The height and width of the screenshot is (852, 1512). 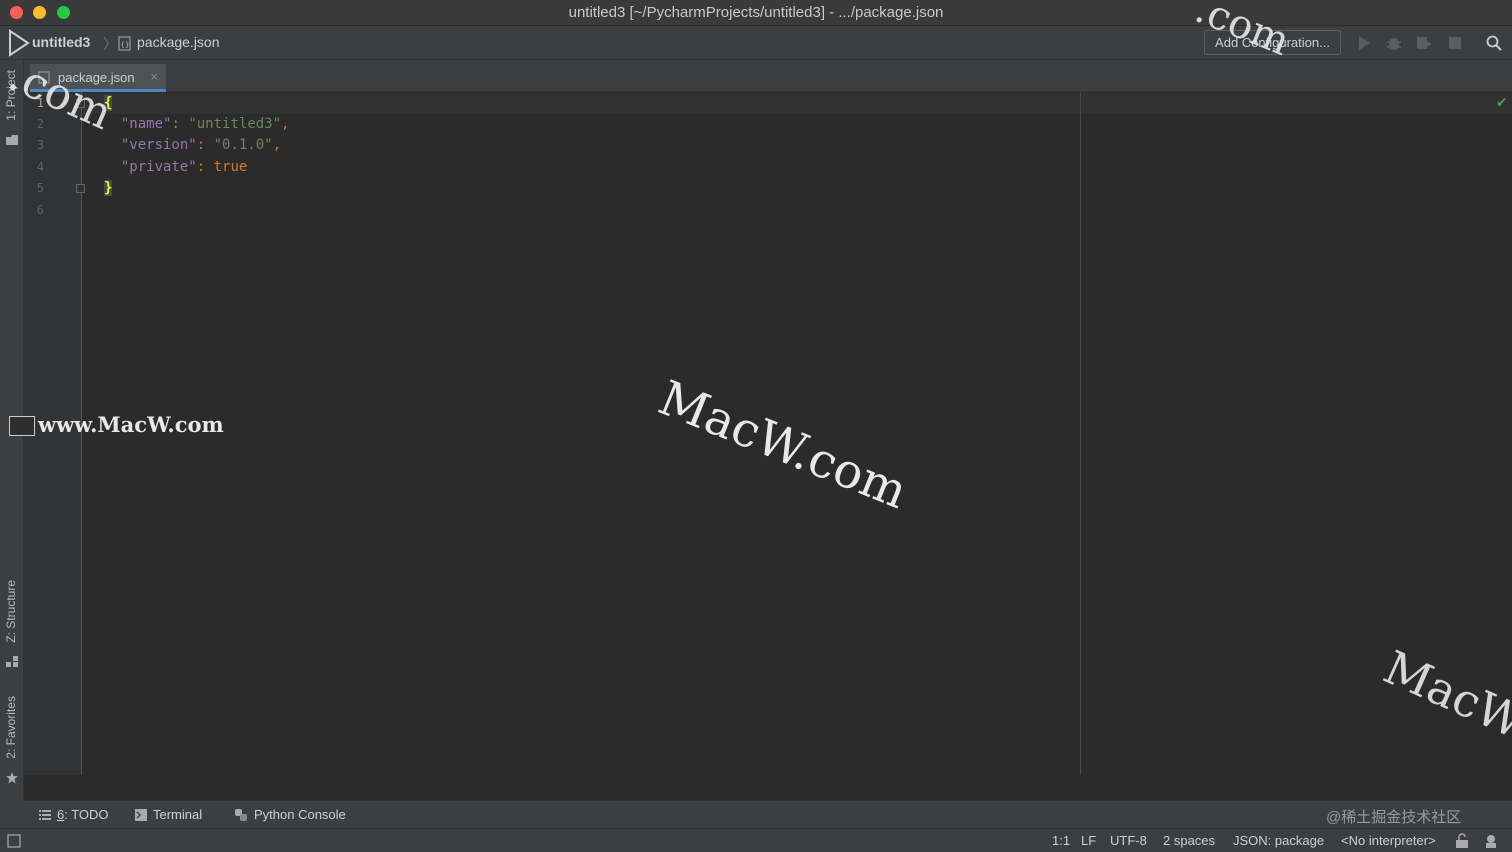 I want to click on inspector-icon, so click(x=1491, y=841).